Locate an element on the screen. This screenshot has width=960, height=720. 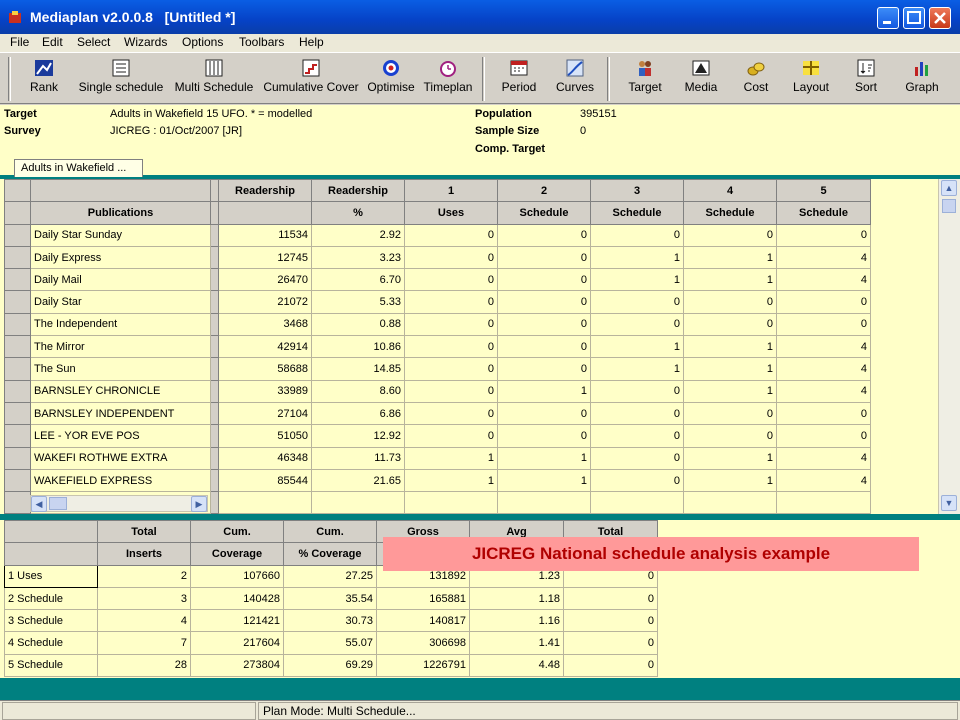
curves-button: Curves is located at coordinates (575, 79).